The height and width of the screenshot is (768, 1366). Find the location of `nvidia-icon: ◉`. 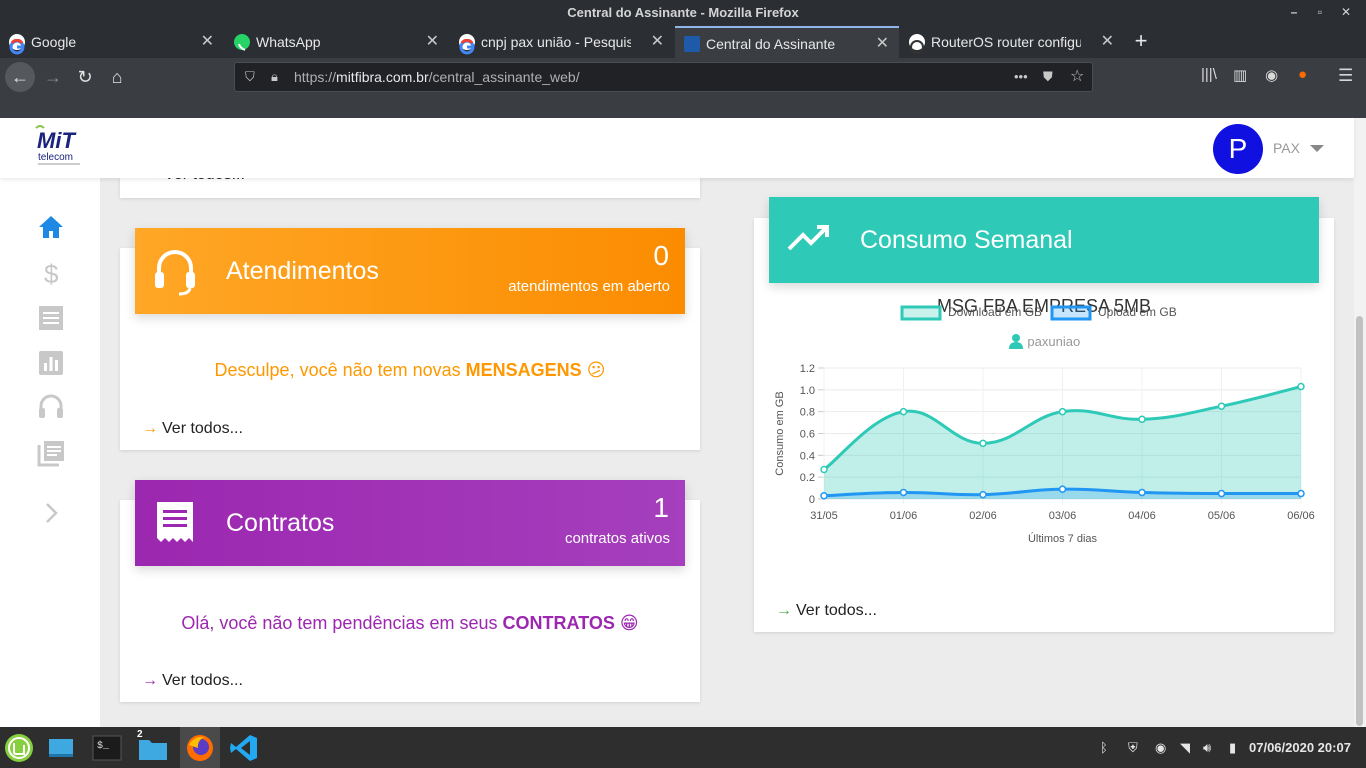

nvidia-icon: ◉ is located at coordinates (1160, 747).